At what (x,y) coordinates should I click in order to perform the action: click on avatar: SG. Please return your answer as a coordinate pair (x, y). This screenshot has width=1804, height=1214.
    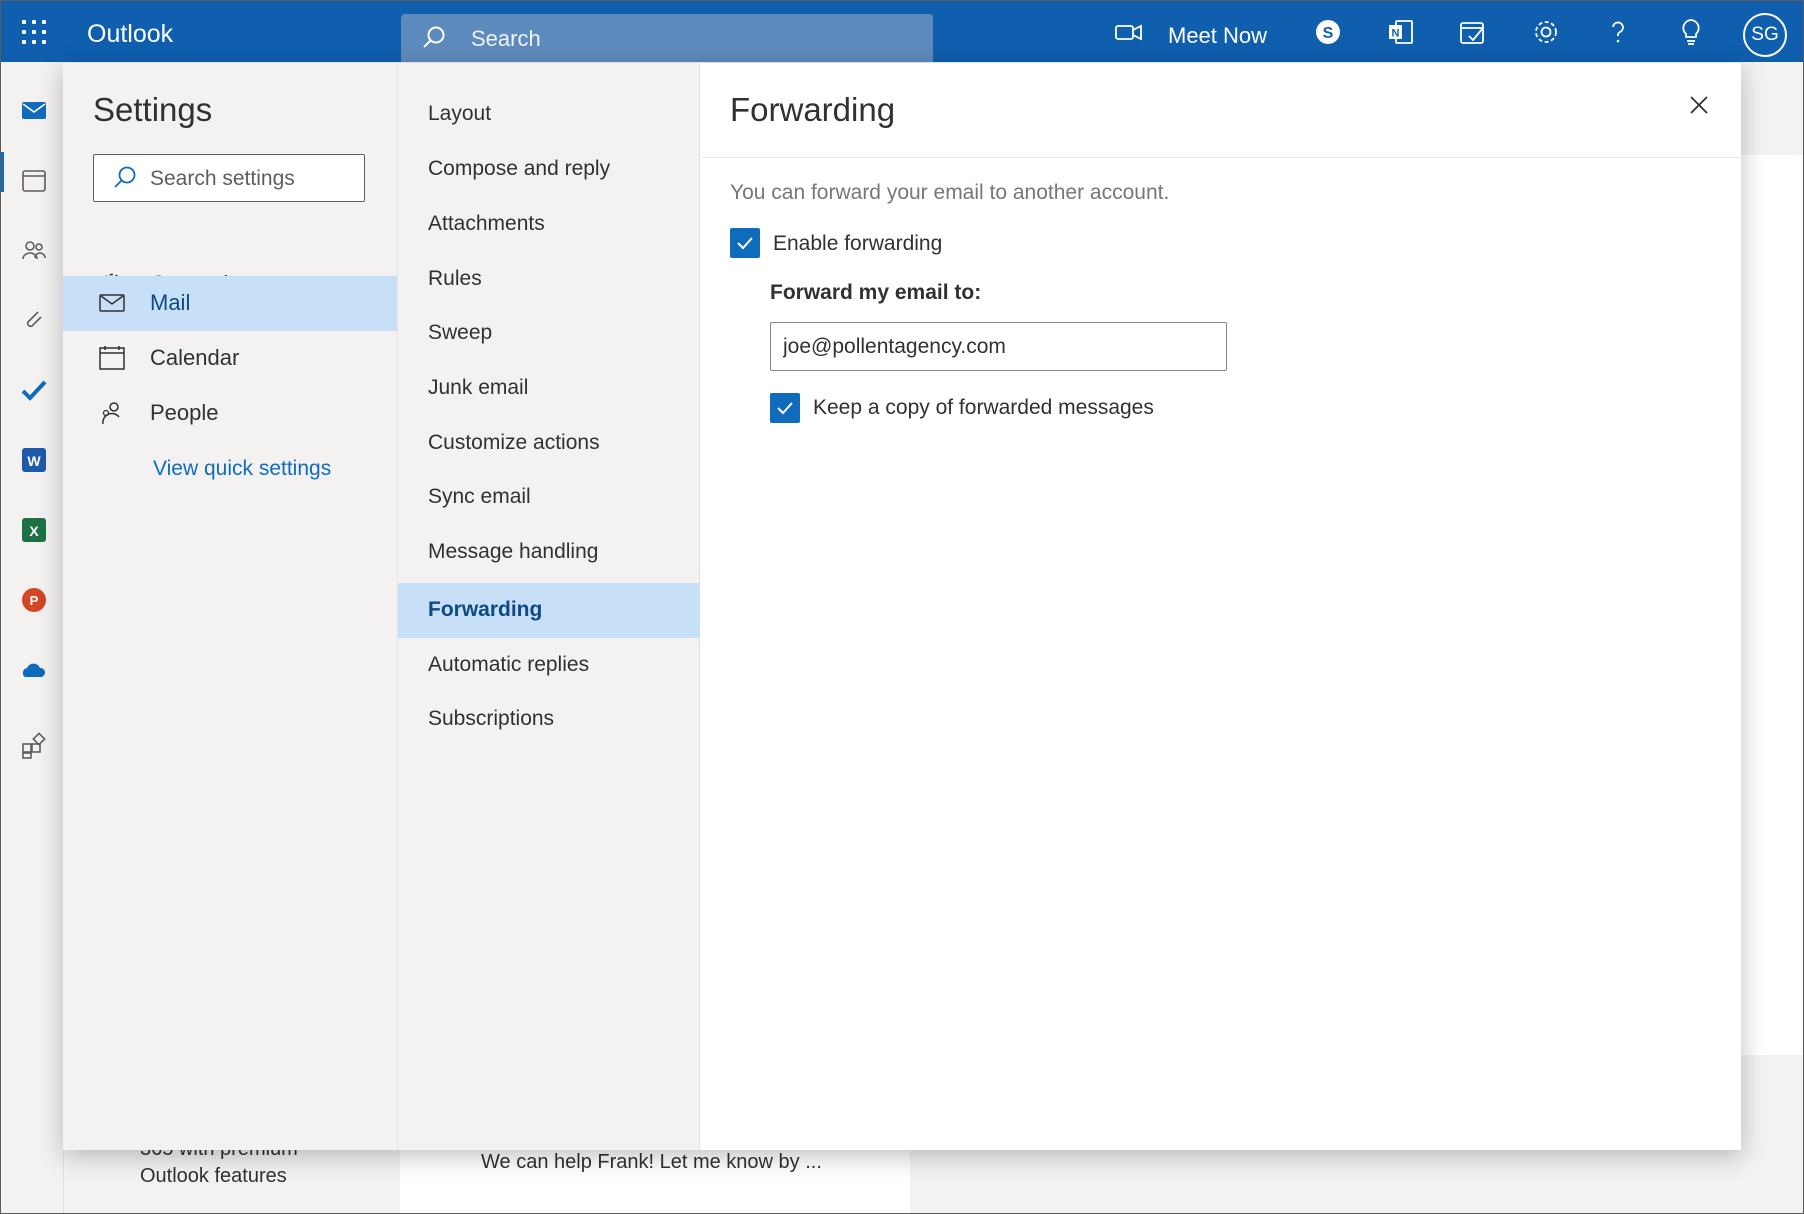
    Looking at the image, I should click on (1765, 35).